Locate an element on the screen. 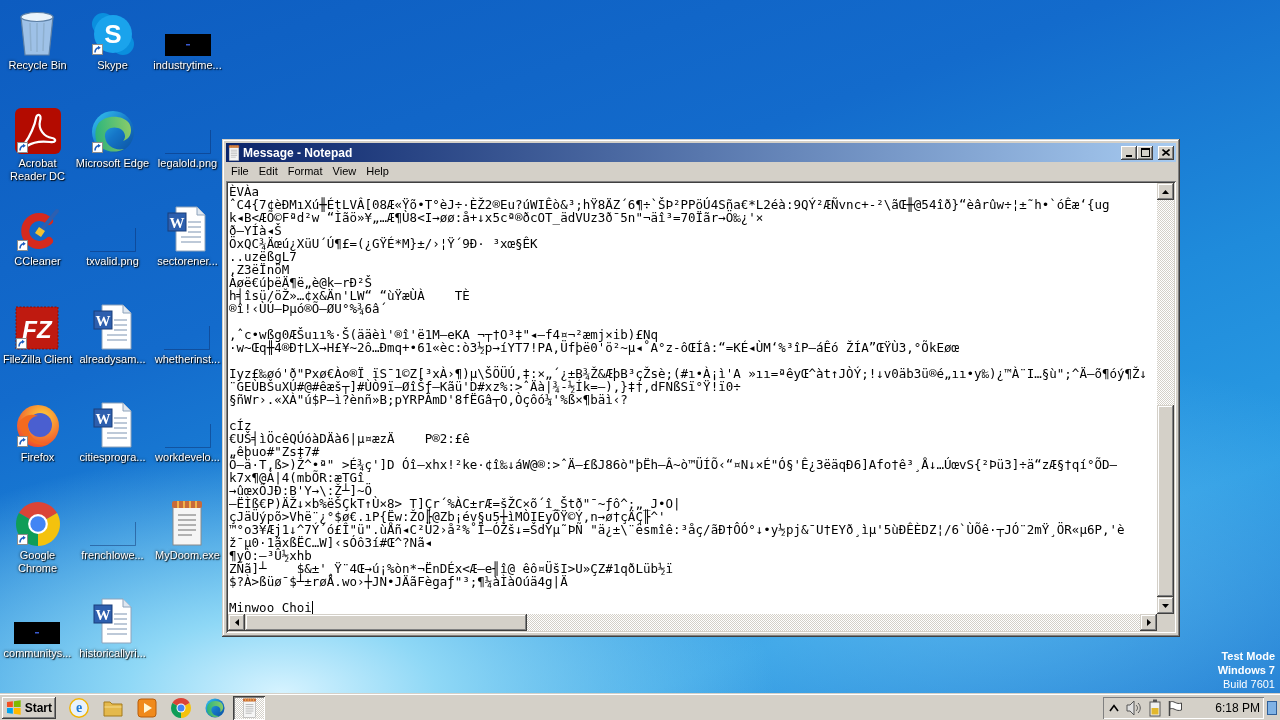  document-text-line: ¨GEÙBŠuXÚ#@#êæš┬]#ÙÒ9ï–ØîŠƒ–Kãü'D#xz%:>ˆÄà|¾-½Ík=–),}‡†,dFNßSï°Ÿ!ï0÷ is located at coordinates (485, 386).